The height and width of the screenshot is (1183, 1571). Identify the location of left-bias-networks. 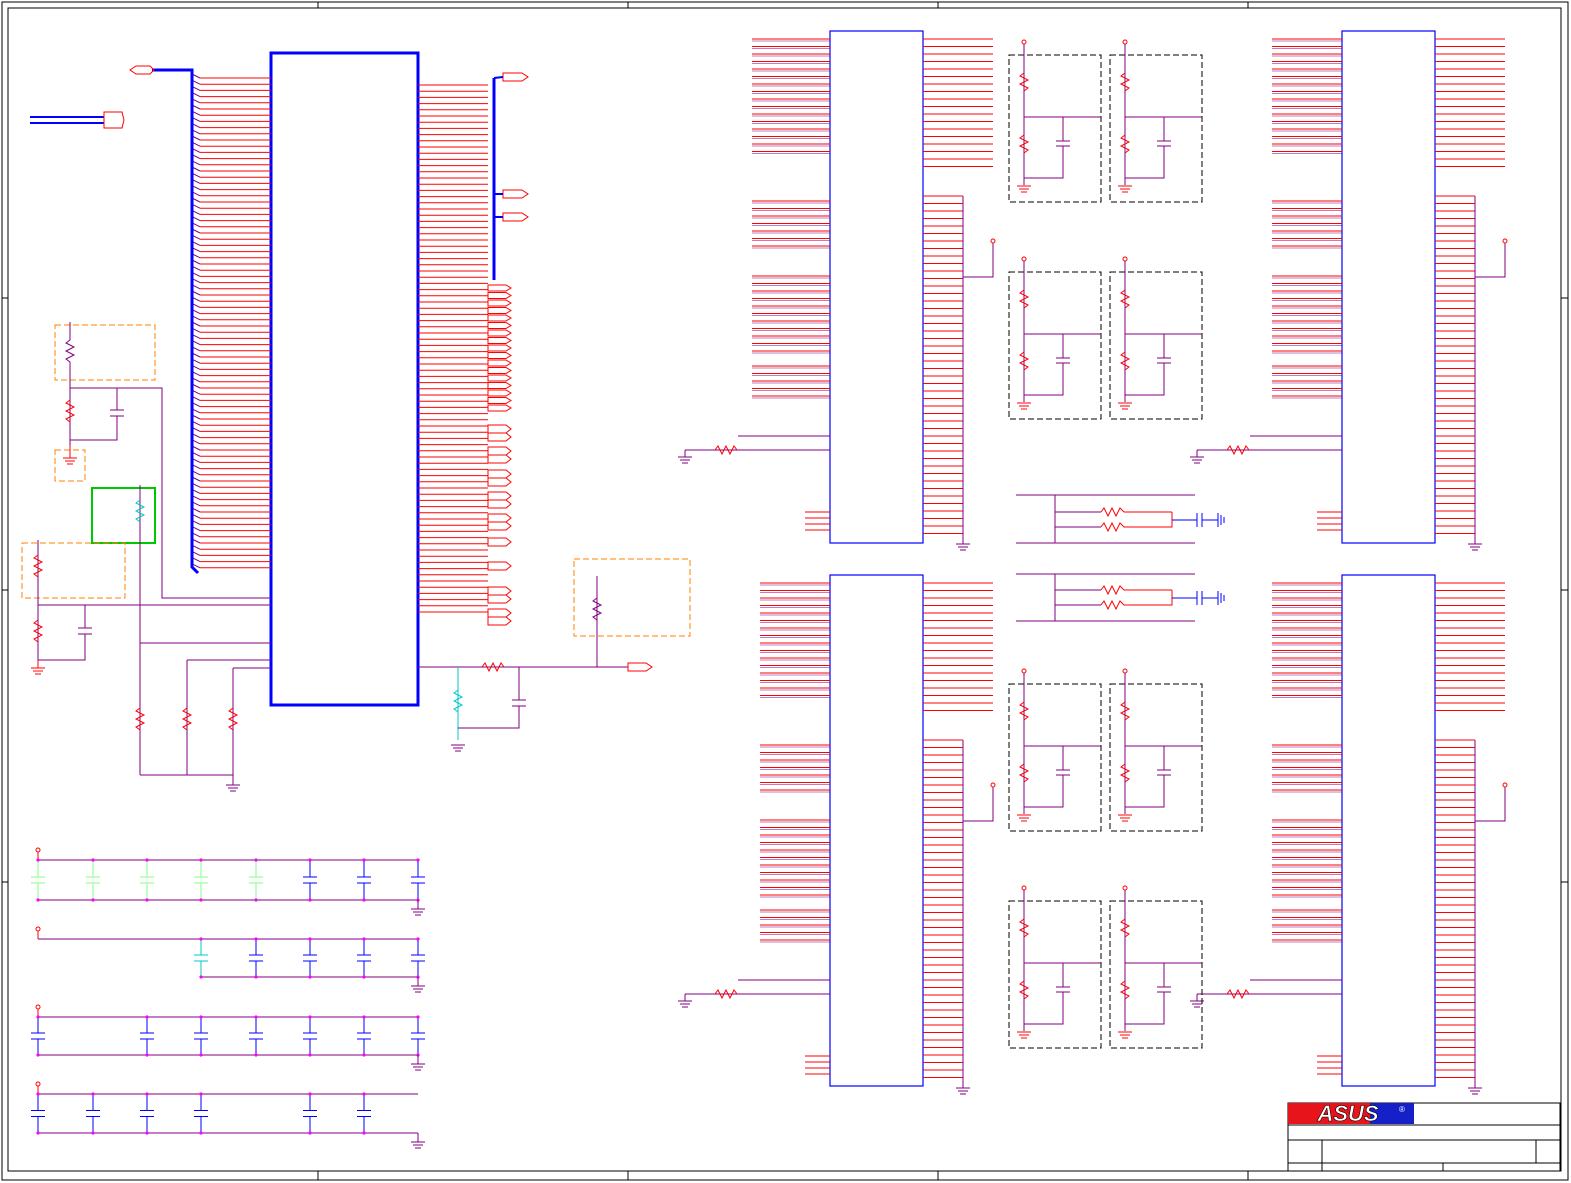
(146, 557).